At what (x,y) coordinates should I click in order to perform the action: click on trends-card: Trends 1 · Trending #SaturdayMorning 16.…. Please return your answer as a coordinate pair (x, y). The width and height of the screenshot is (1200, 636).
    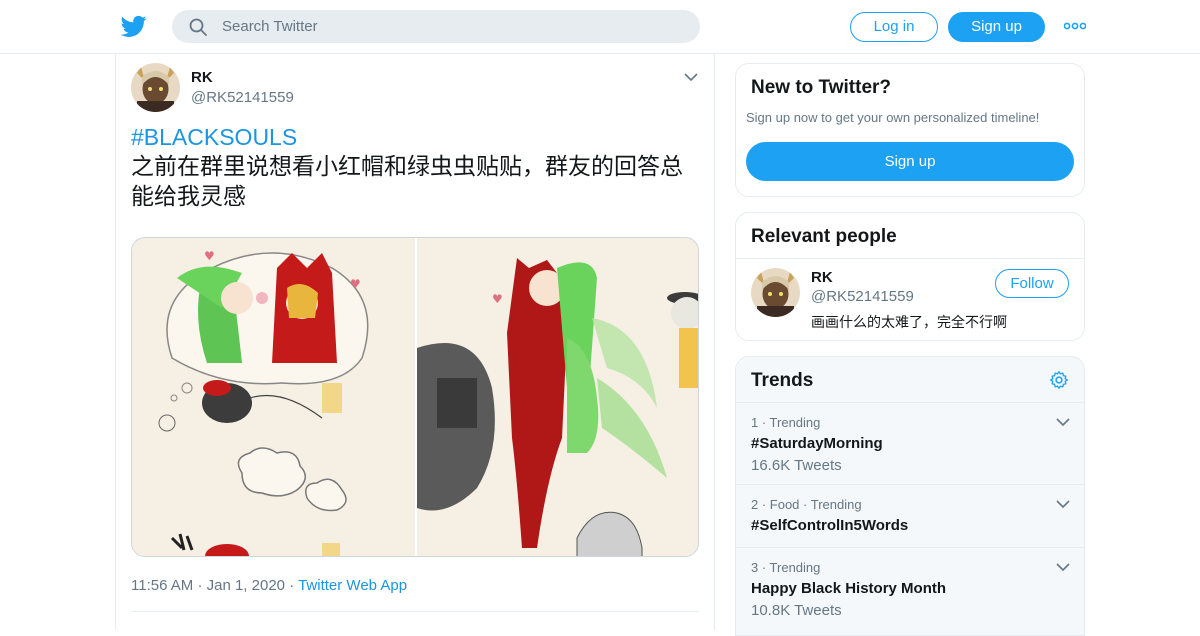
    Looking at the image, I should click on (910, 496).